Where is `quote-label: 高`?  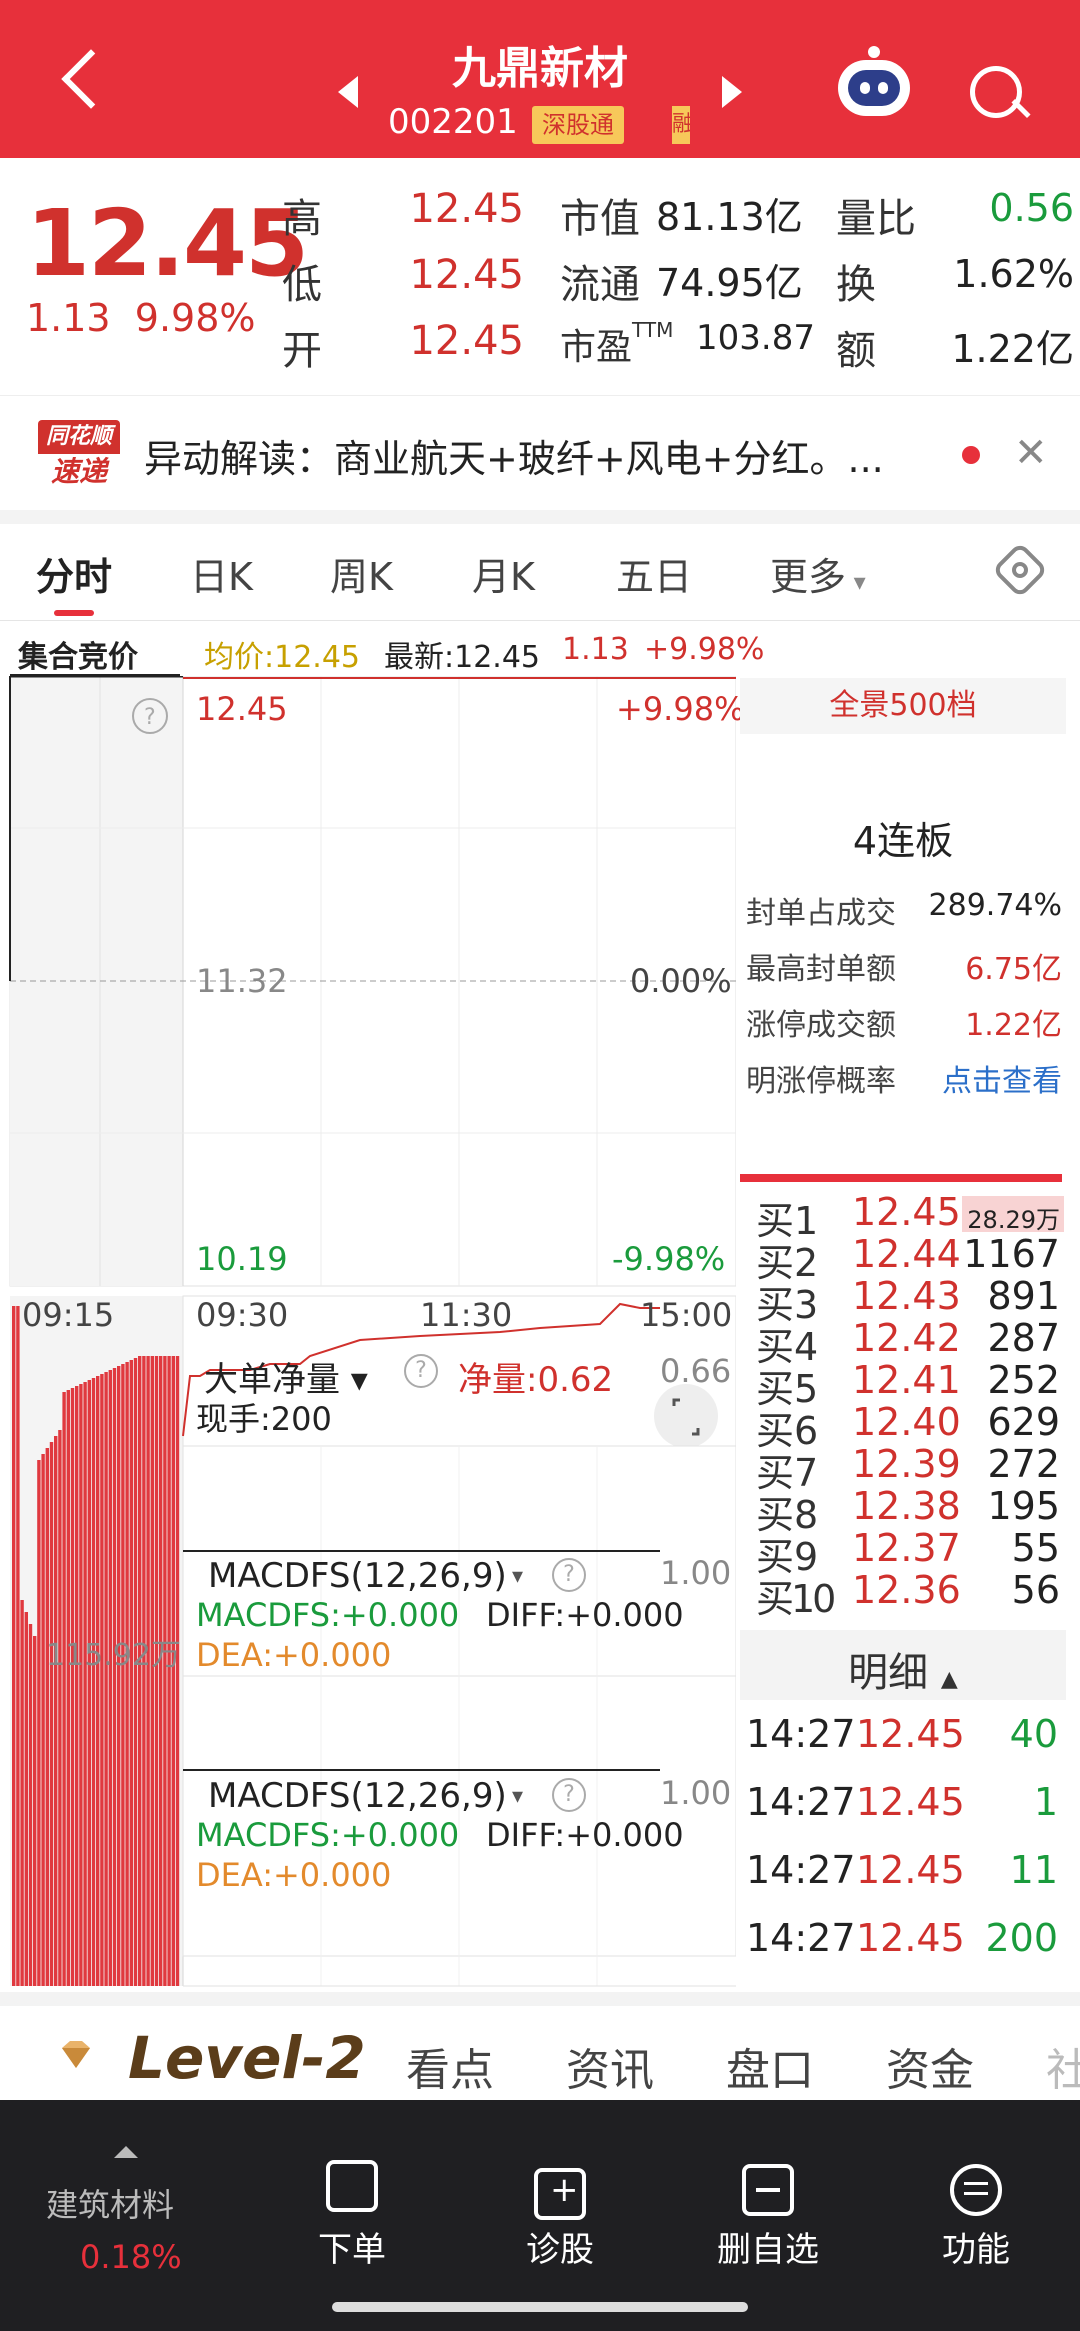
quote-label: 高 is located at coordinates (302, 219).